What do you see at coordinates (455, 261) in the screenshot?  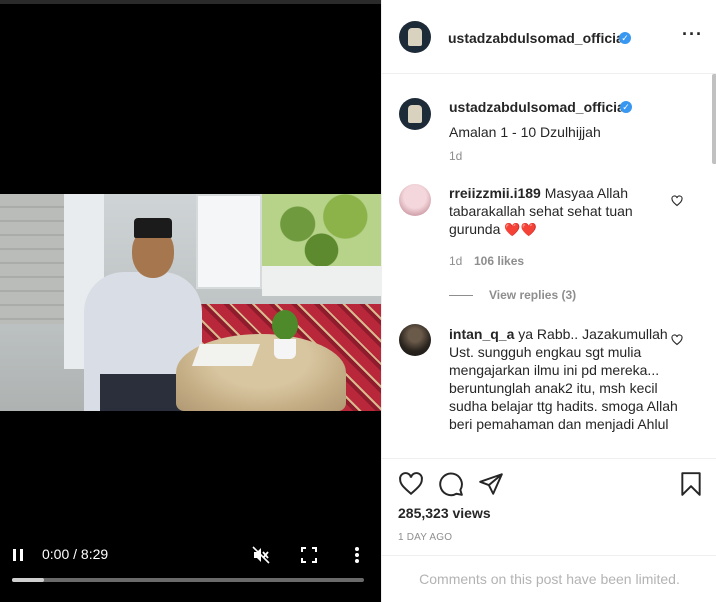 I see `comment-time: 1d` at bounding box center [455, 261].